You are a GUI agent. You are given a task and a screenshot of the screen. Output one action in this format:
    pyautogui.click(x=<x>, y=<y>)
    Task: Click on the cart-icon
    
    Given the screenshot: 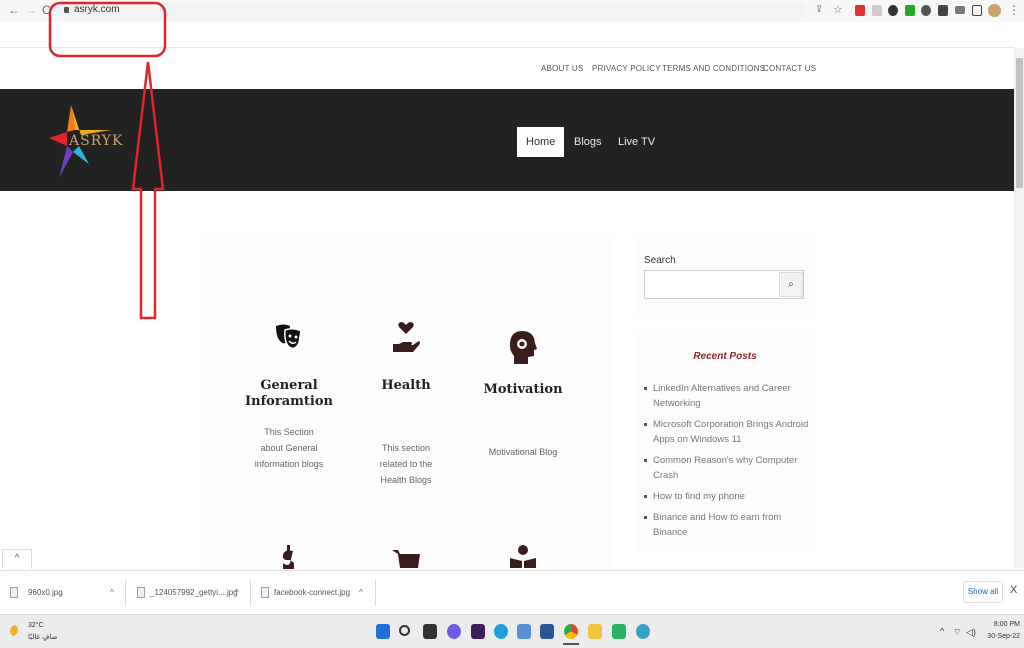 What is the action you would take?
    pyautogui.click(x=406, y=559)
    